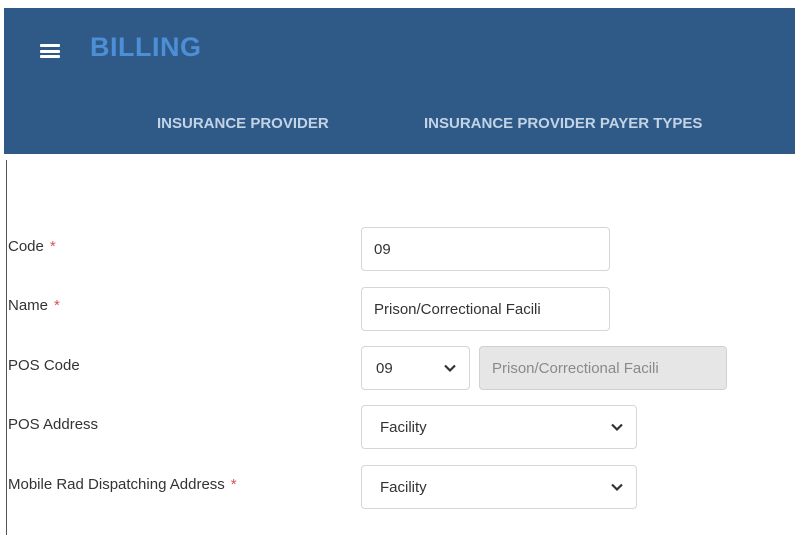  What do you see at coordinates (485, 309) in the screenshot?
I see `name-input: Prison/Correctional Facili` at bounding box center [485, 309].